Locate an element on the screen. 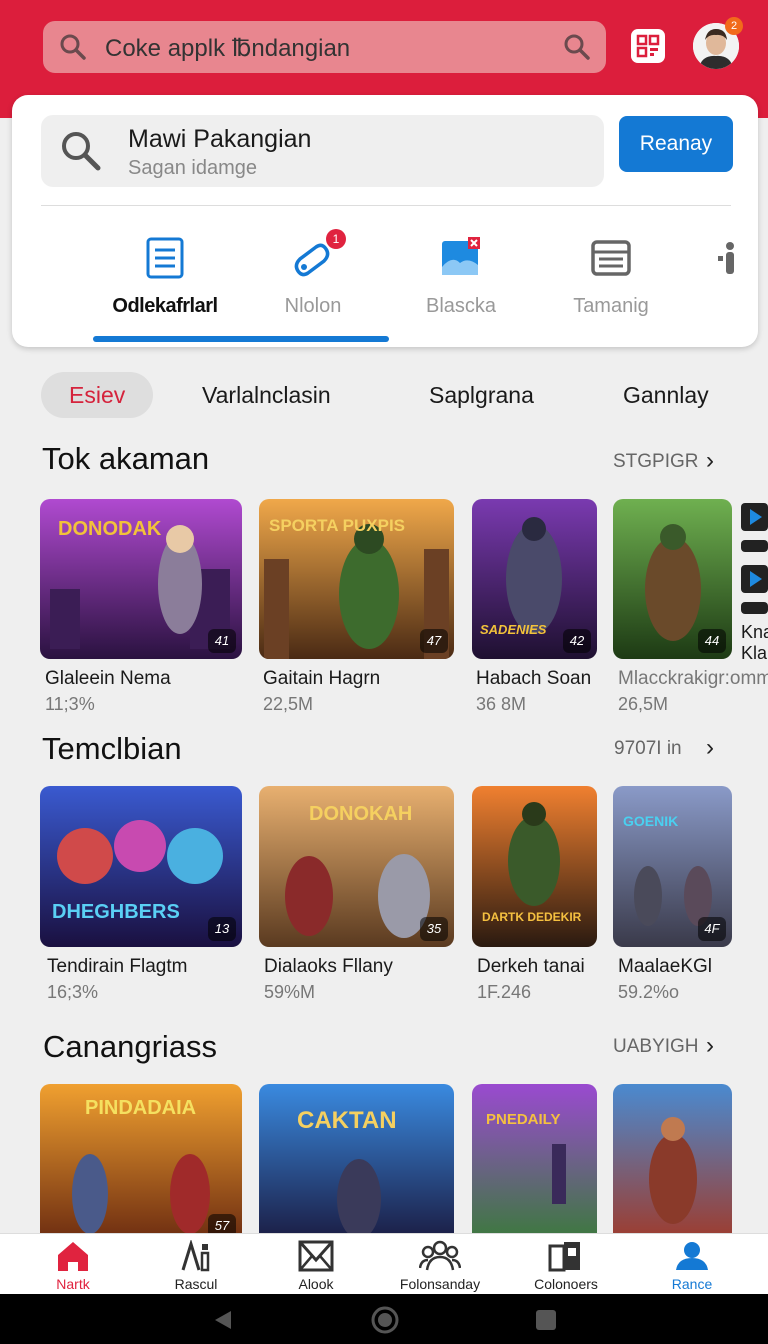 This screenshot has height=1344, width=768. game-cover-art: CAKTAN is located at coordinates (356, 1164).